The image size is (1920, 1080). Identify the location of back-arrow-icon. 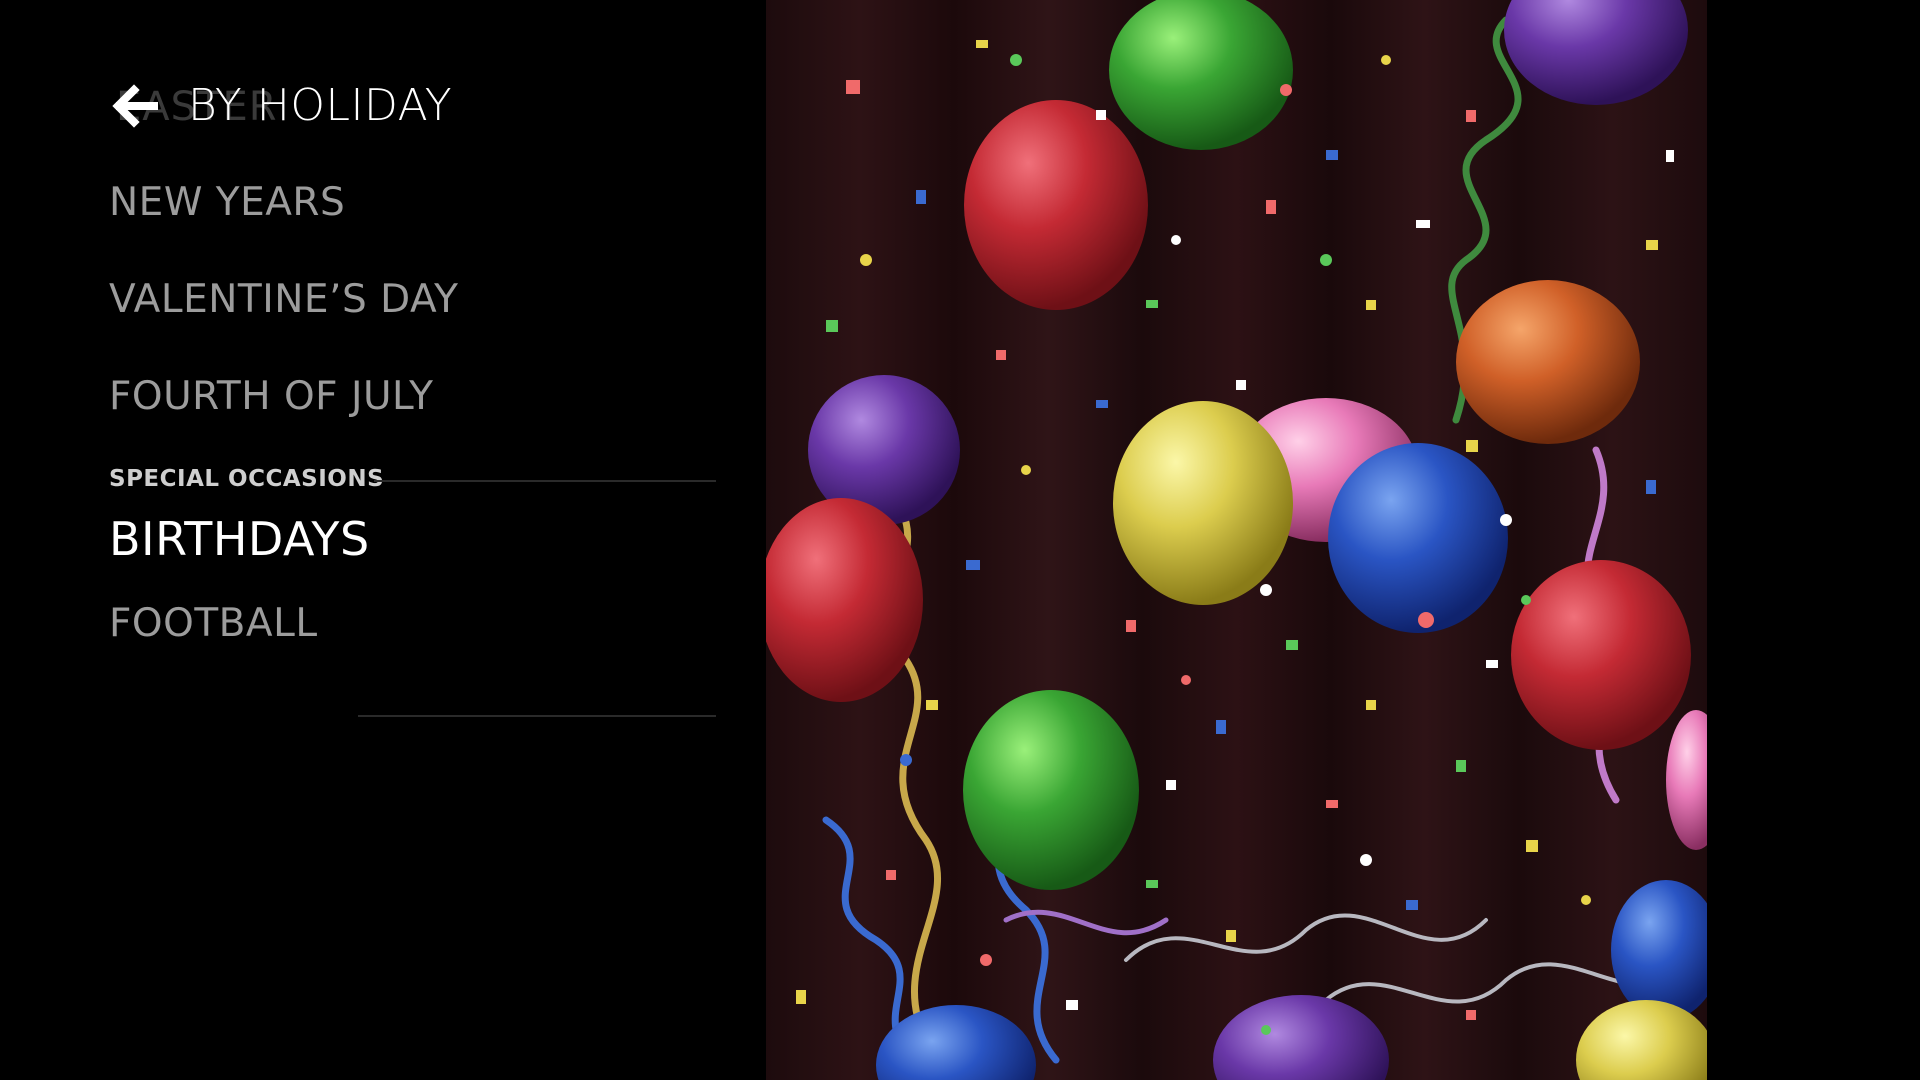
(133, 106).